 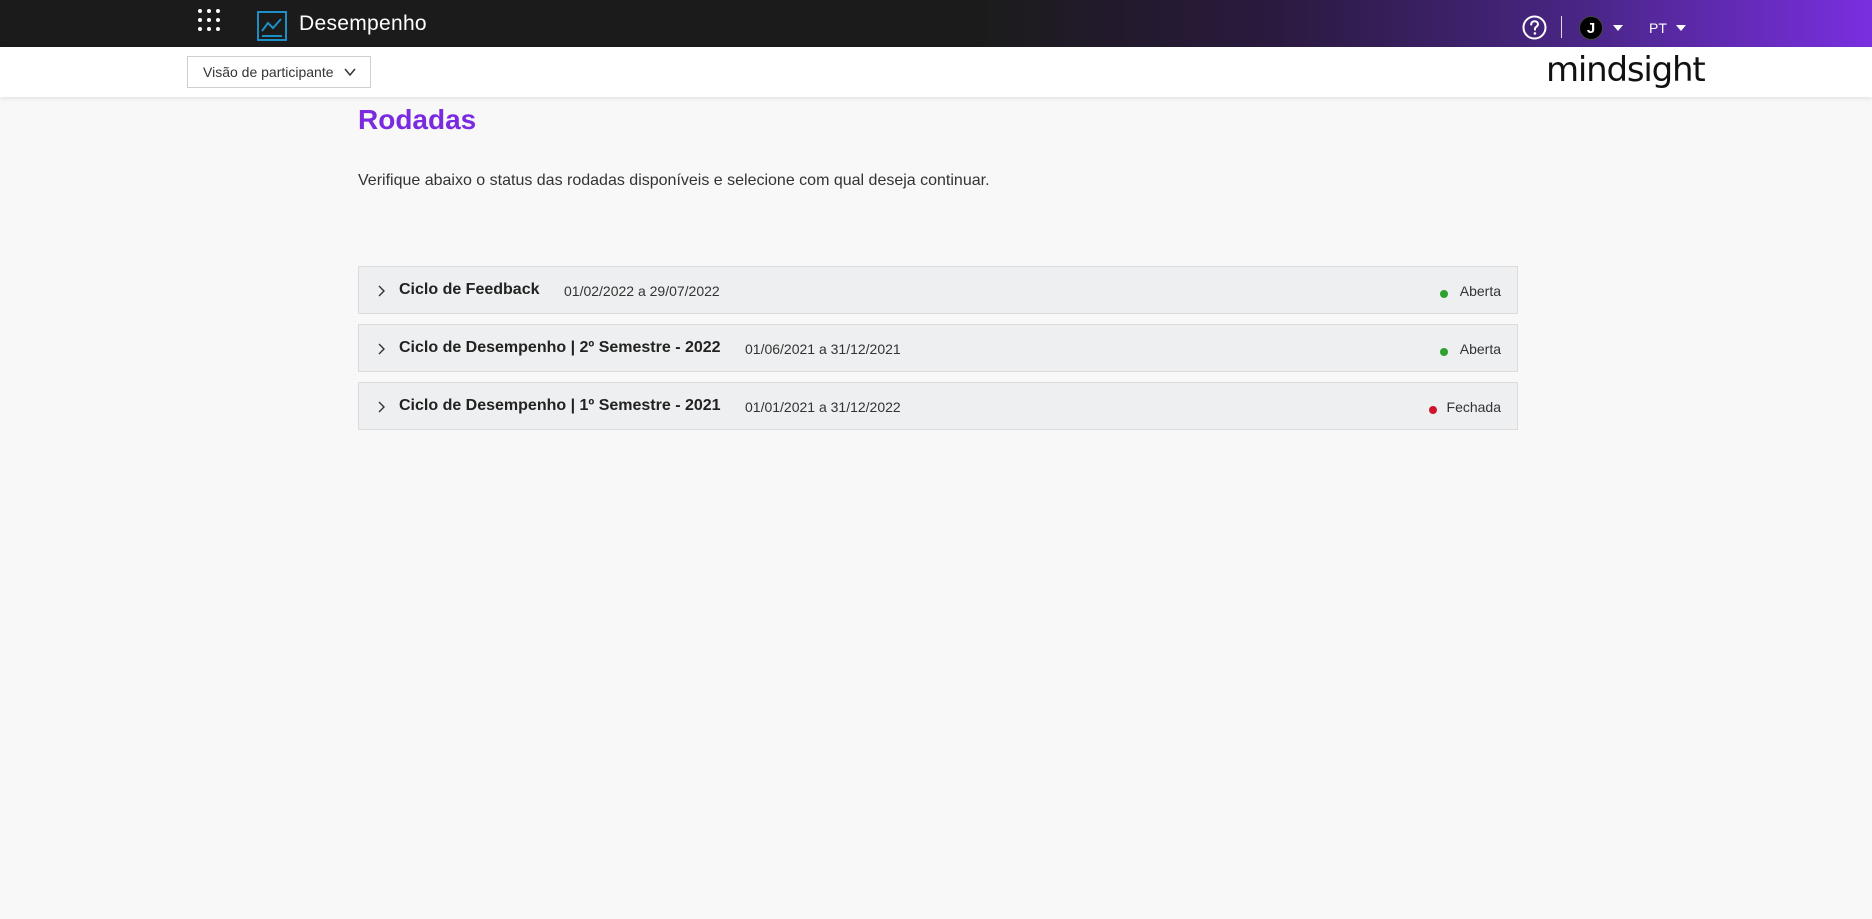 What do you see at coordinates (469, 289) in the screenshot?
I see `round-name: Ciclo de Feedback` at bounding box center [469, 289].